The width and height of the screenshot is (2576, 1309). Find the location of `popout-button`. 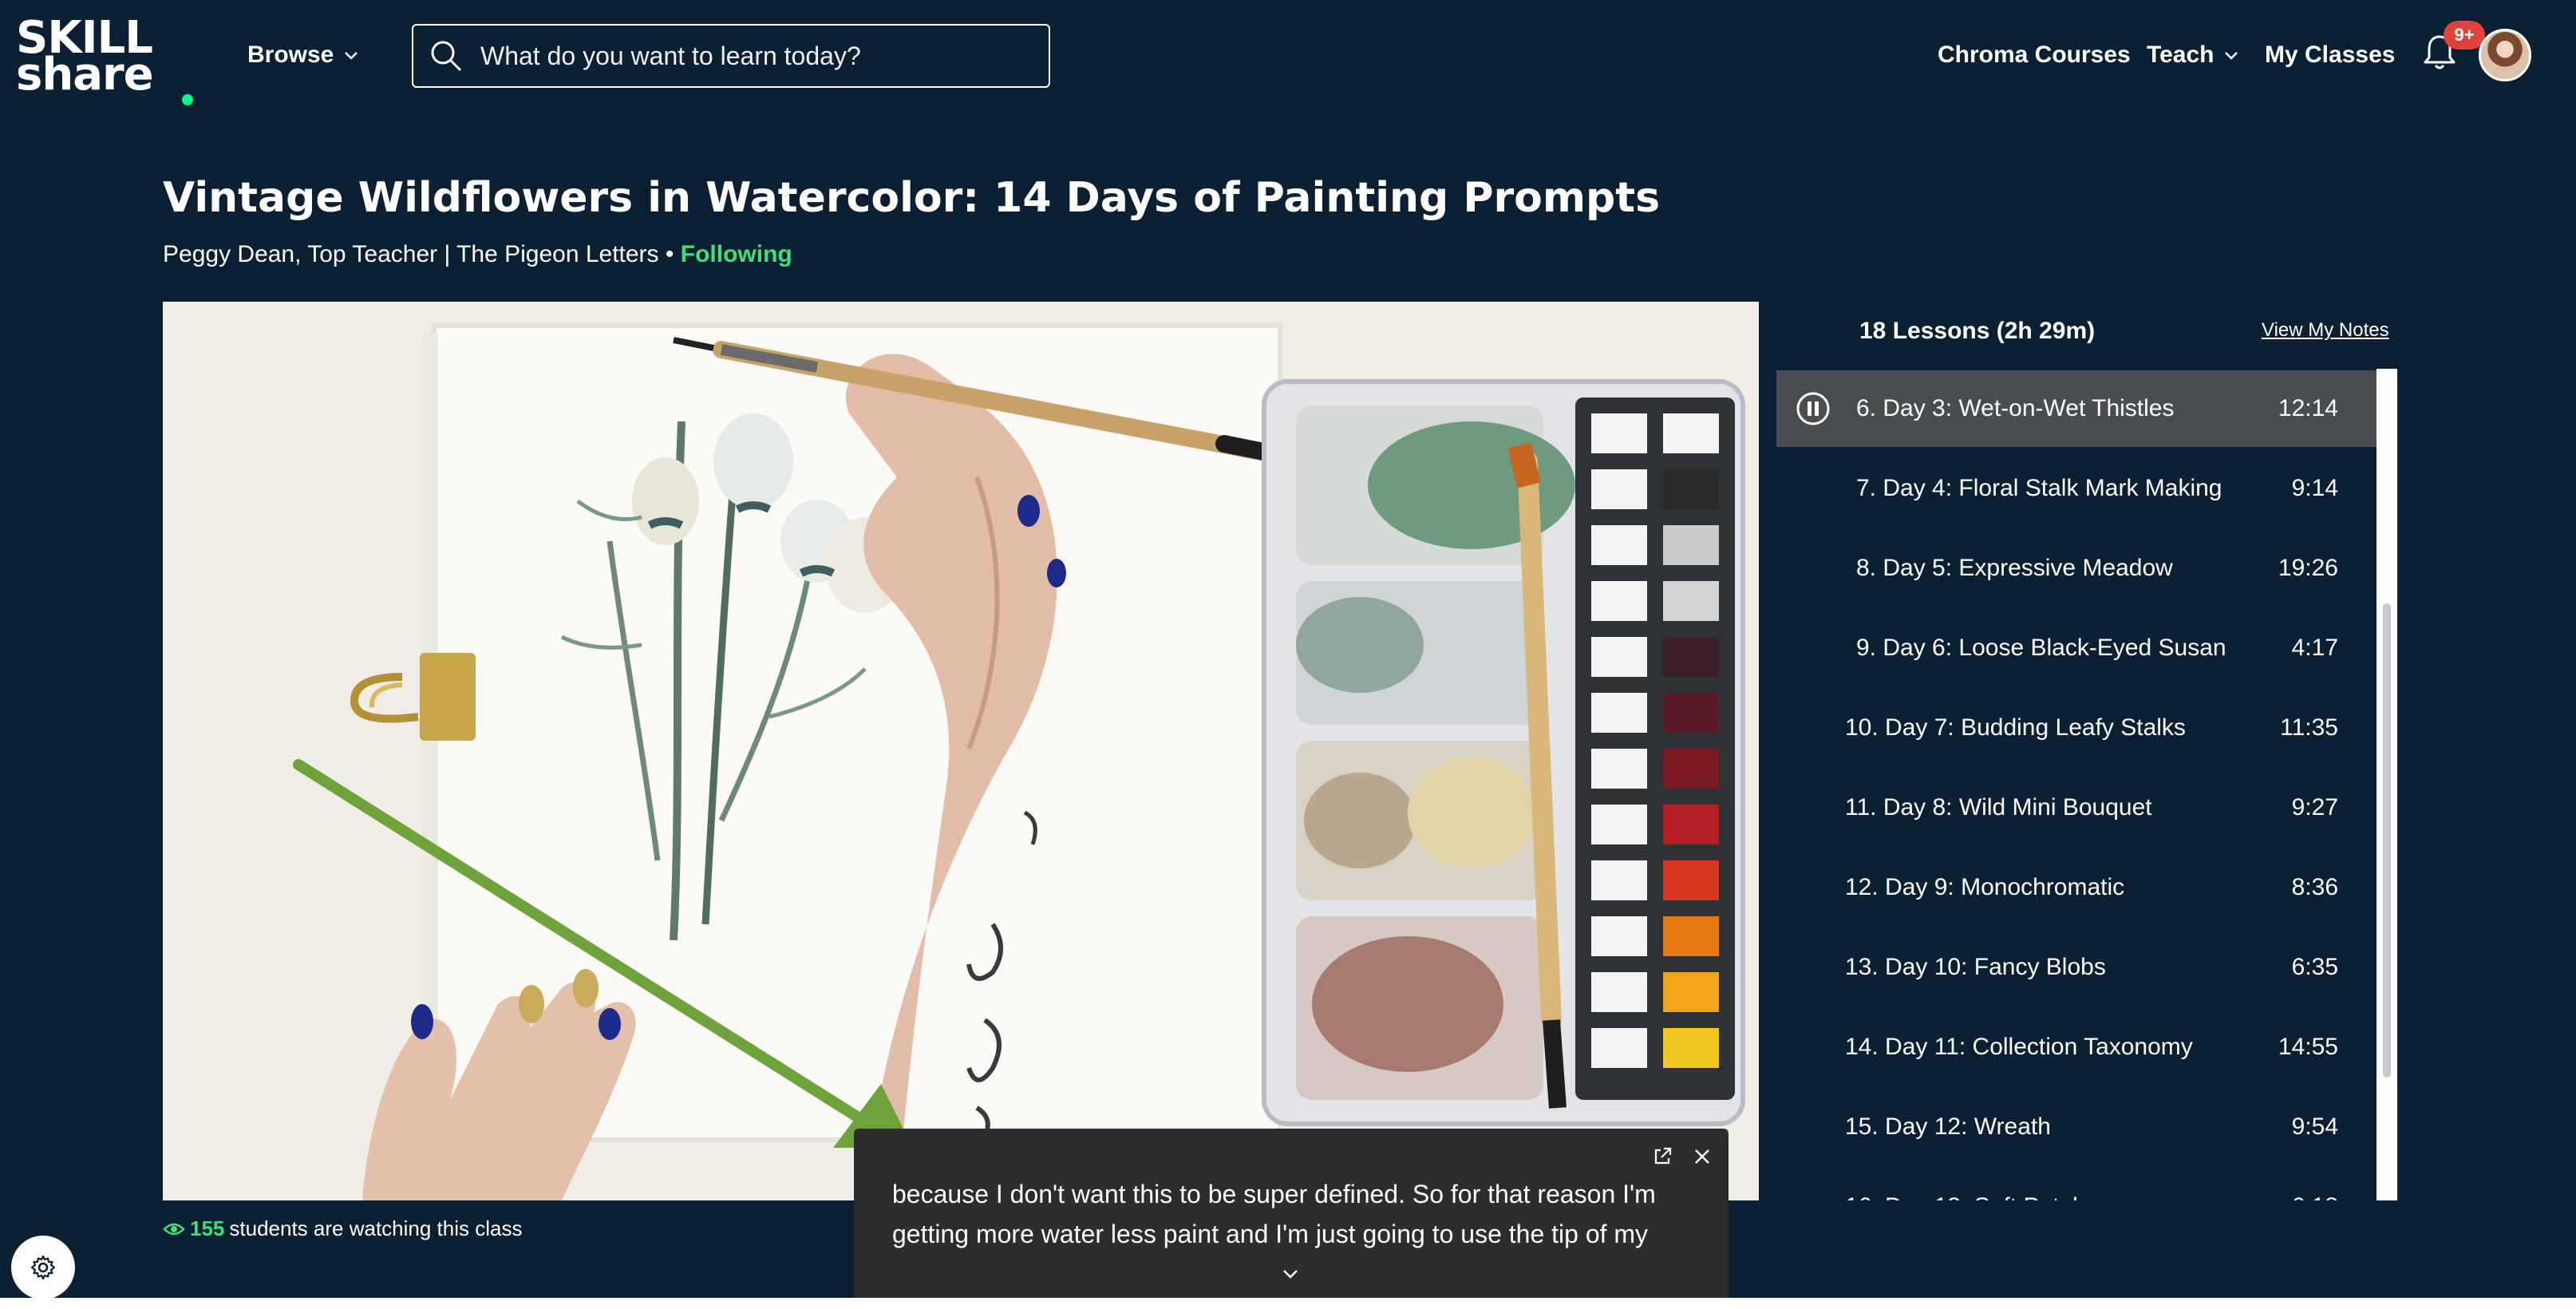

popout-button is located at coordinates (1662, 1156).